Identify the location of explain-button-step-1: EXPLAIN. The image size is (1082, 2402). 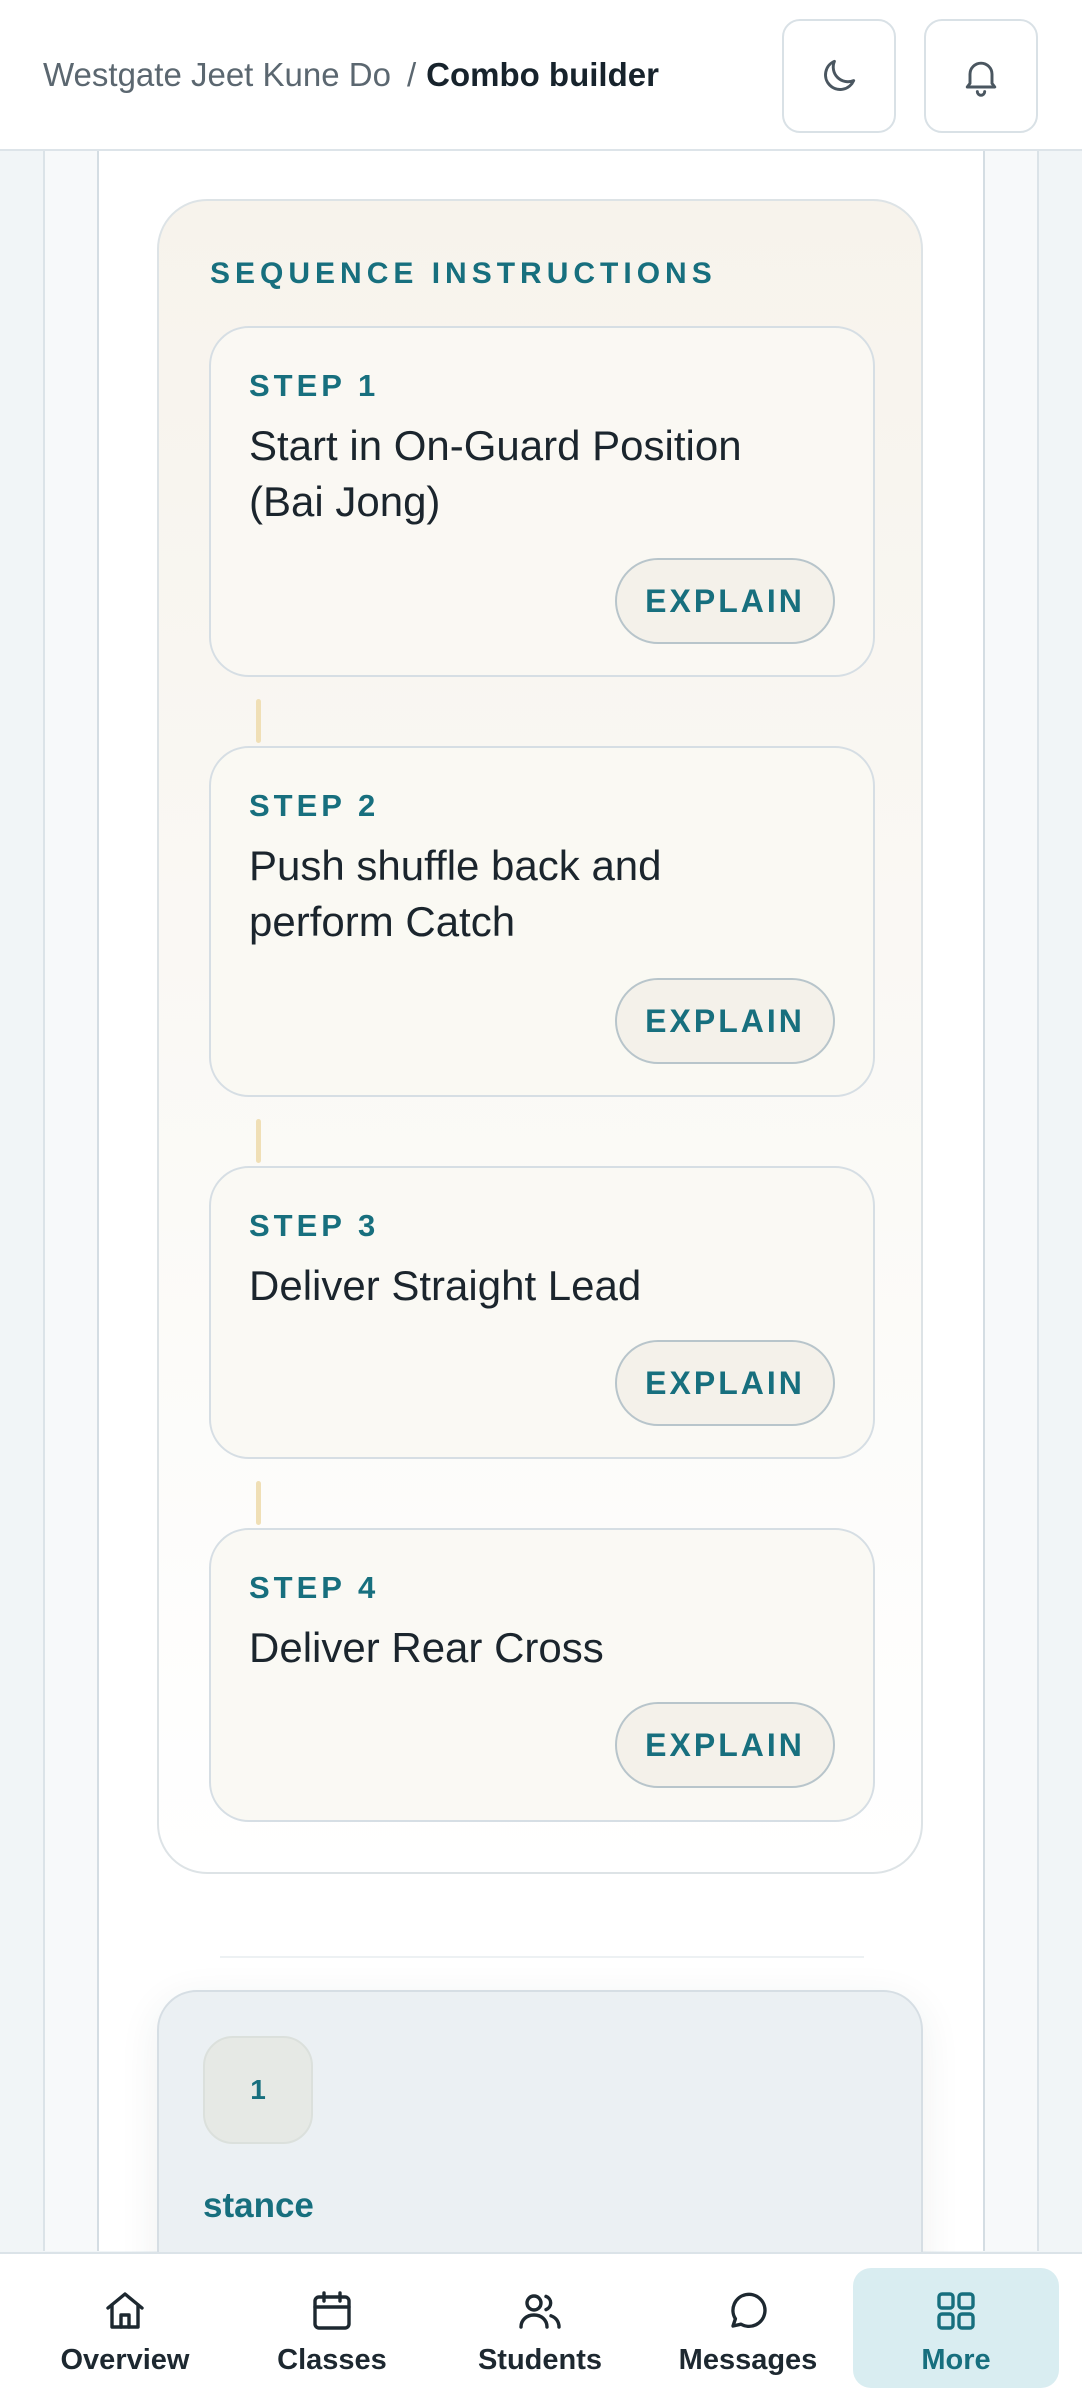
(725, 601).